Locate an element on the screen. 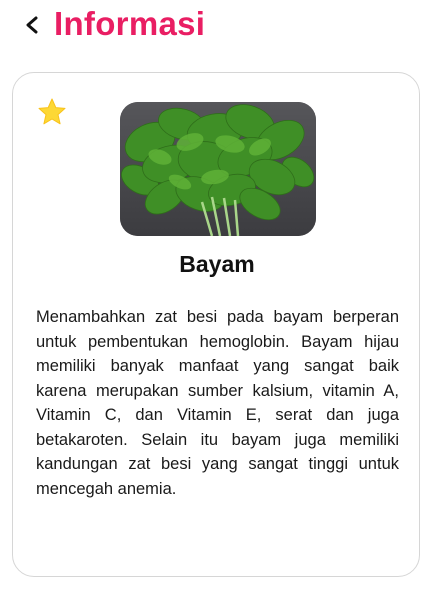 The width and height of the screenshot is (435, 601). back-button is located at coordinates (33, 25).